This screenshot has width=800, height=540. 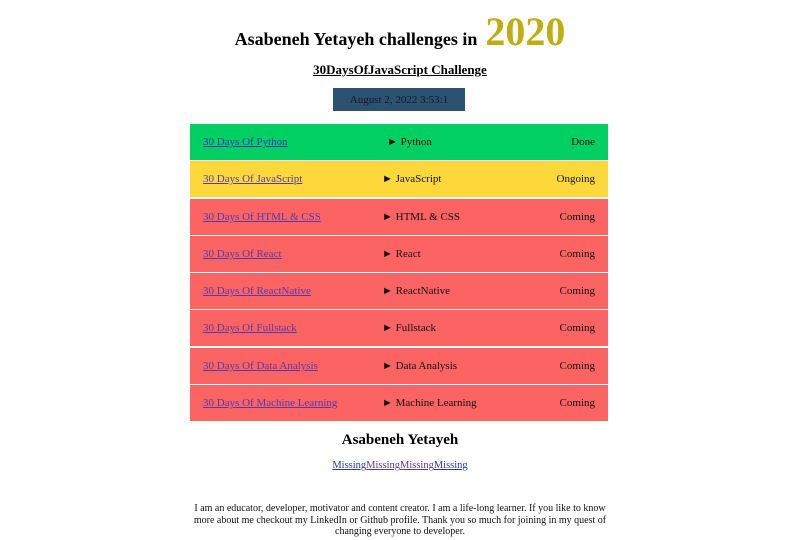 I want to click on heading-year: 2020, so click(x=525, y=31).